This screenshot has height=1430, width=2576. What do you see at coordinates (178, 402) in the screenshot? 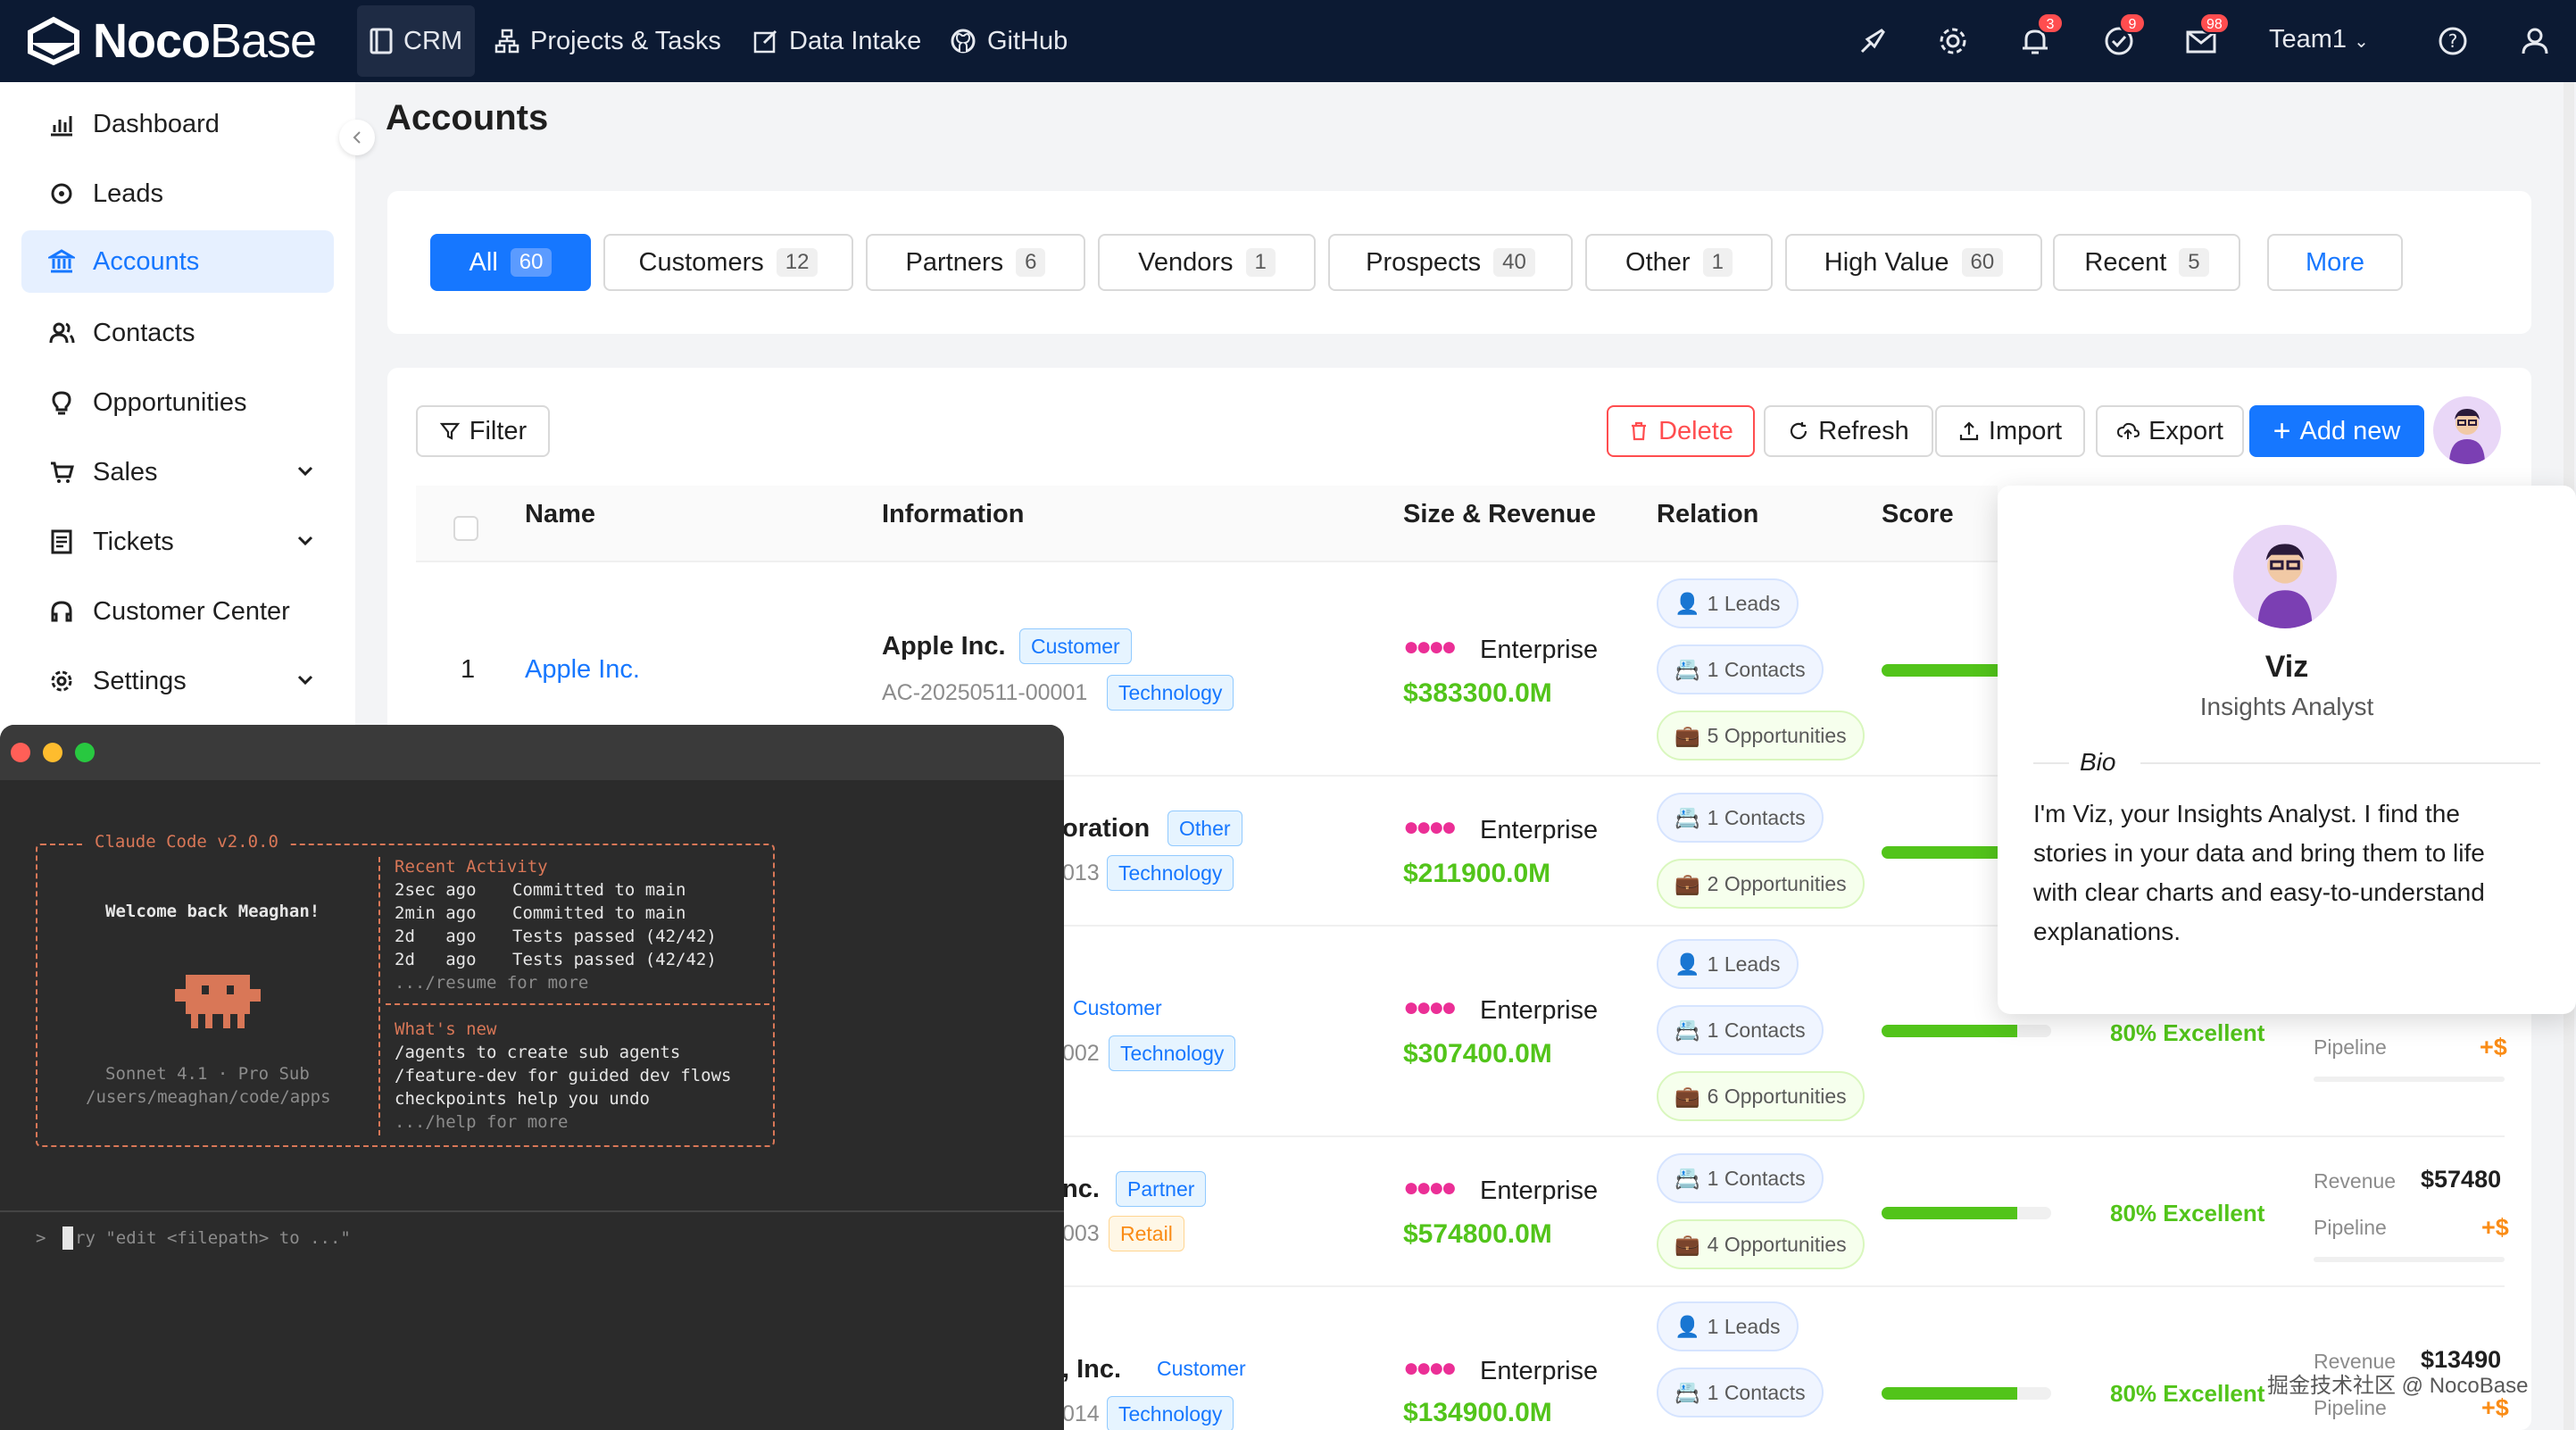
I see `sidebar-item-opportunities: Opportunities` at bounding box center [178, 402].